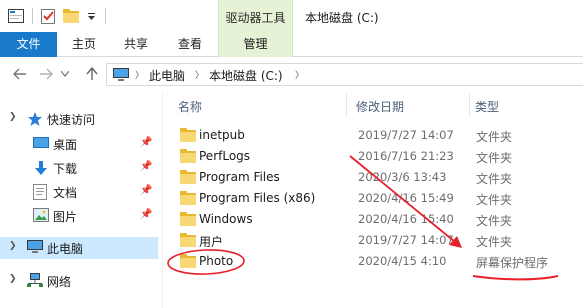 This screenshot has height=308, width=583. What do you see at coordinates (41, 192) in the screenshot?
I see `document-icon` at bounding box center [41, 192].